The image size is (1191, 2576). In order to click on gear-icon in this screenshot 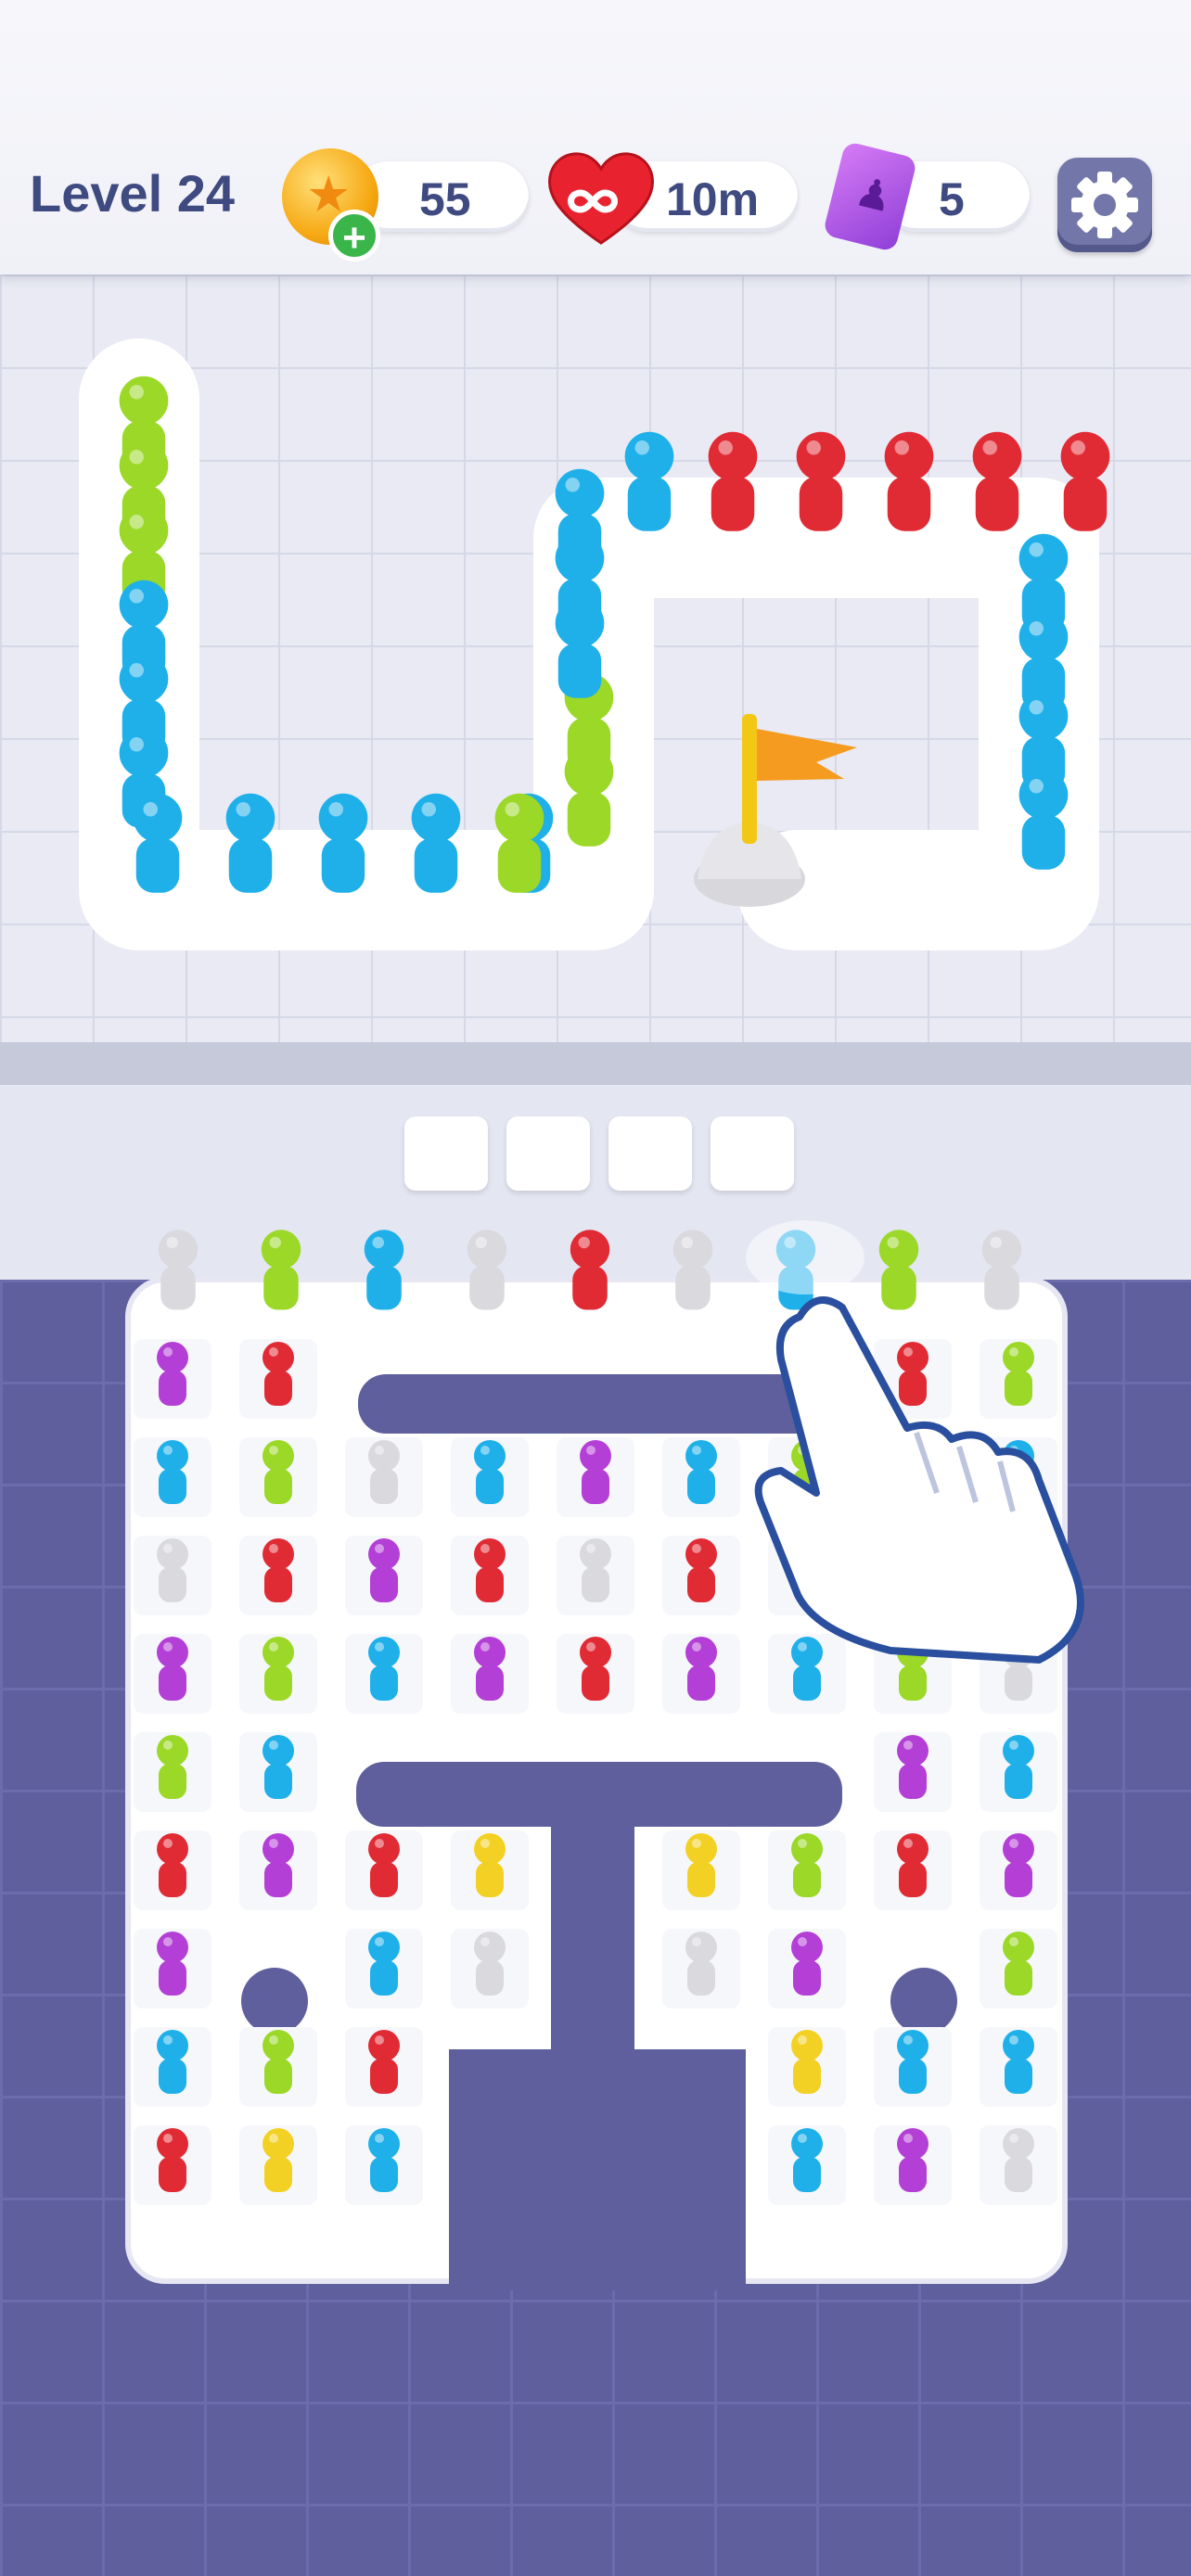, I will do `click(1104, 205)`.